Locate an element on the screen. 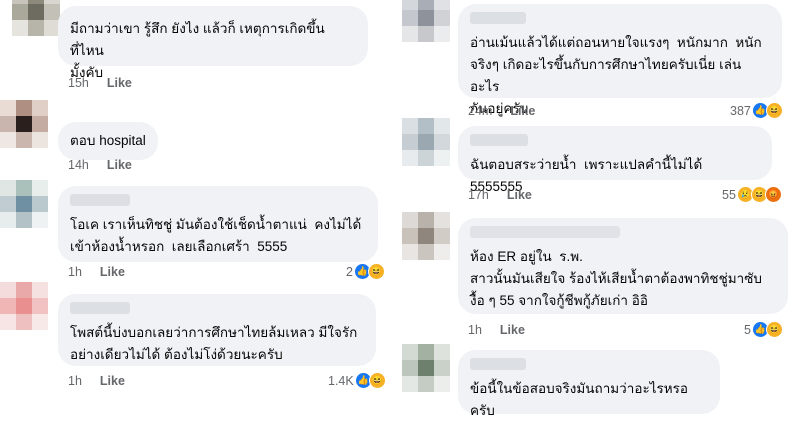 Image resolution: width=800 pixels, height=422 pixels. comment-bubble: ตอบ hospital is located at coordinates (108, 141).